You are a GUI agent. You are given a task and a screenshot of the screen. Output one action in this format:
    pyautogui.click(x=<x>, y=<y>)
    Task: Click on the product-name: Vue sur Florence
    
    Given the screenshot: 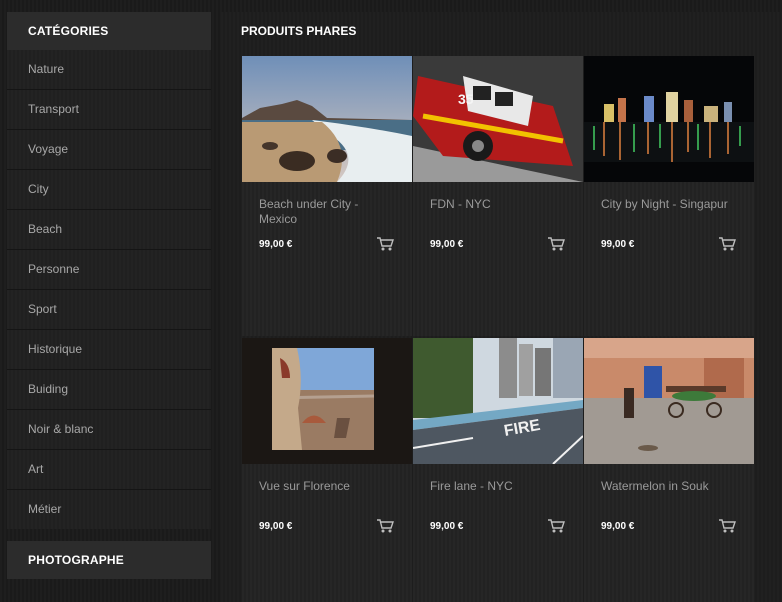 What is the action you would take?
    pyautogui.click(x=329, y=486)
    